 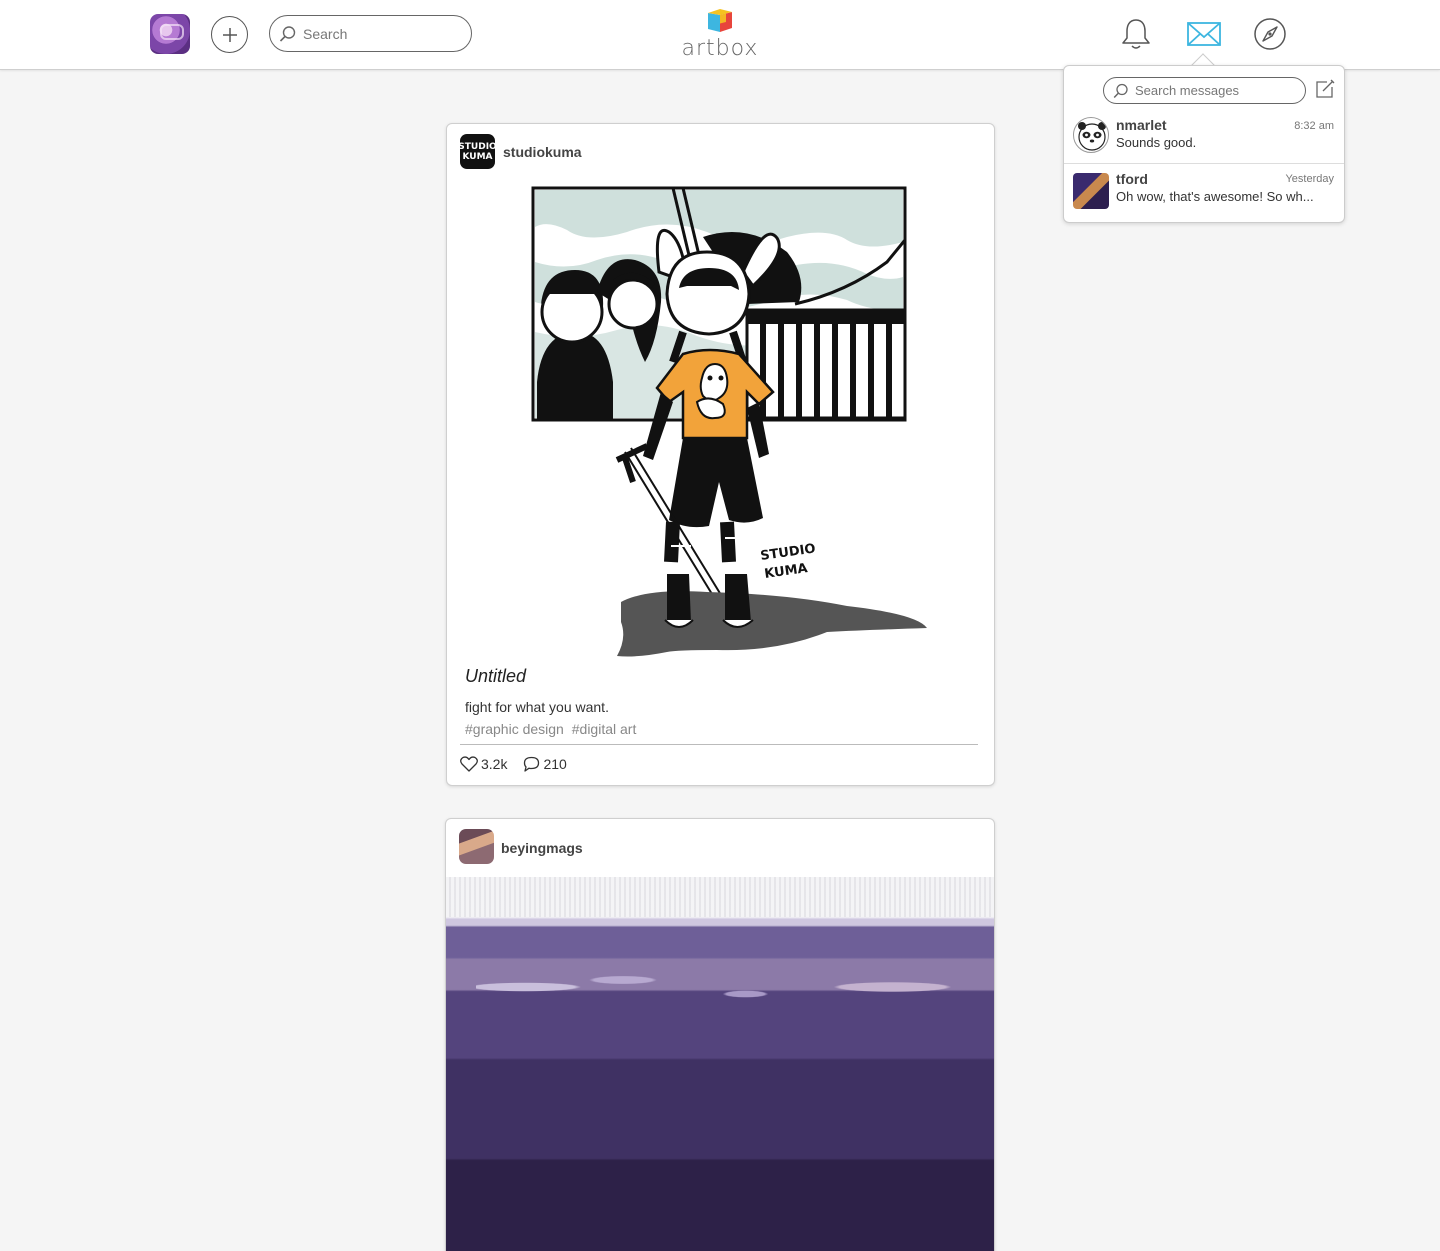 What do you see at coordinates (542, 152) in the screenshot?
I see `post-author-name: studiokuma` at bounding box center [542, 152].